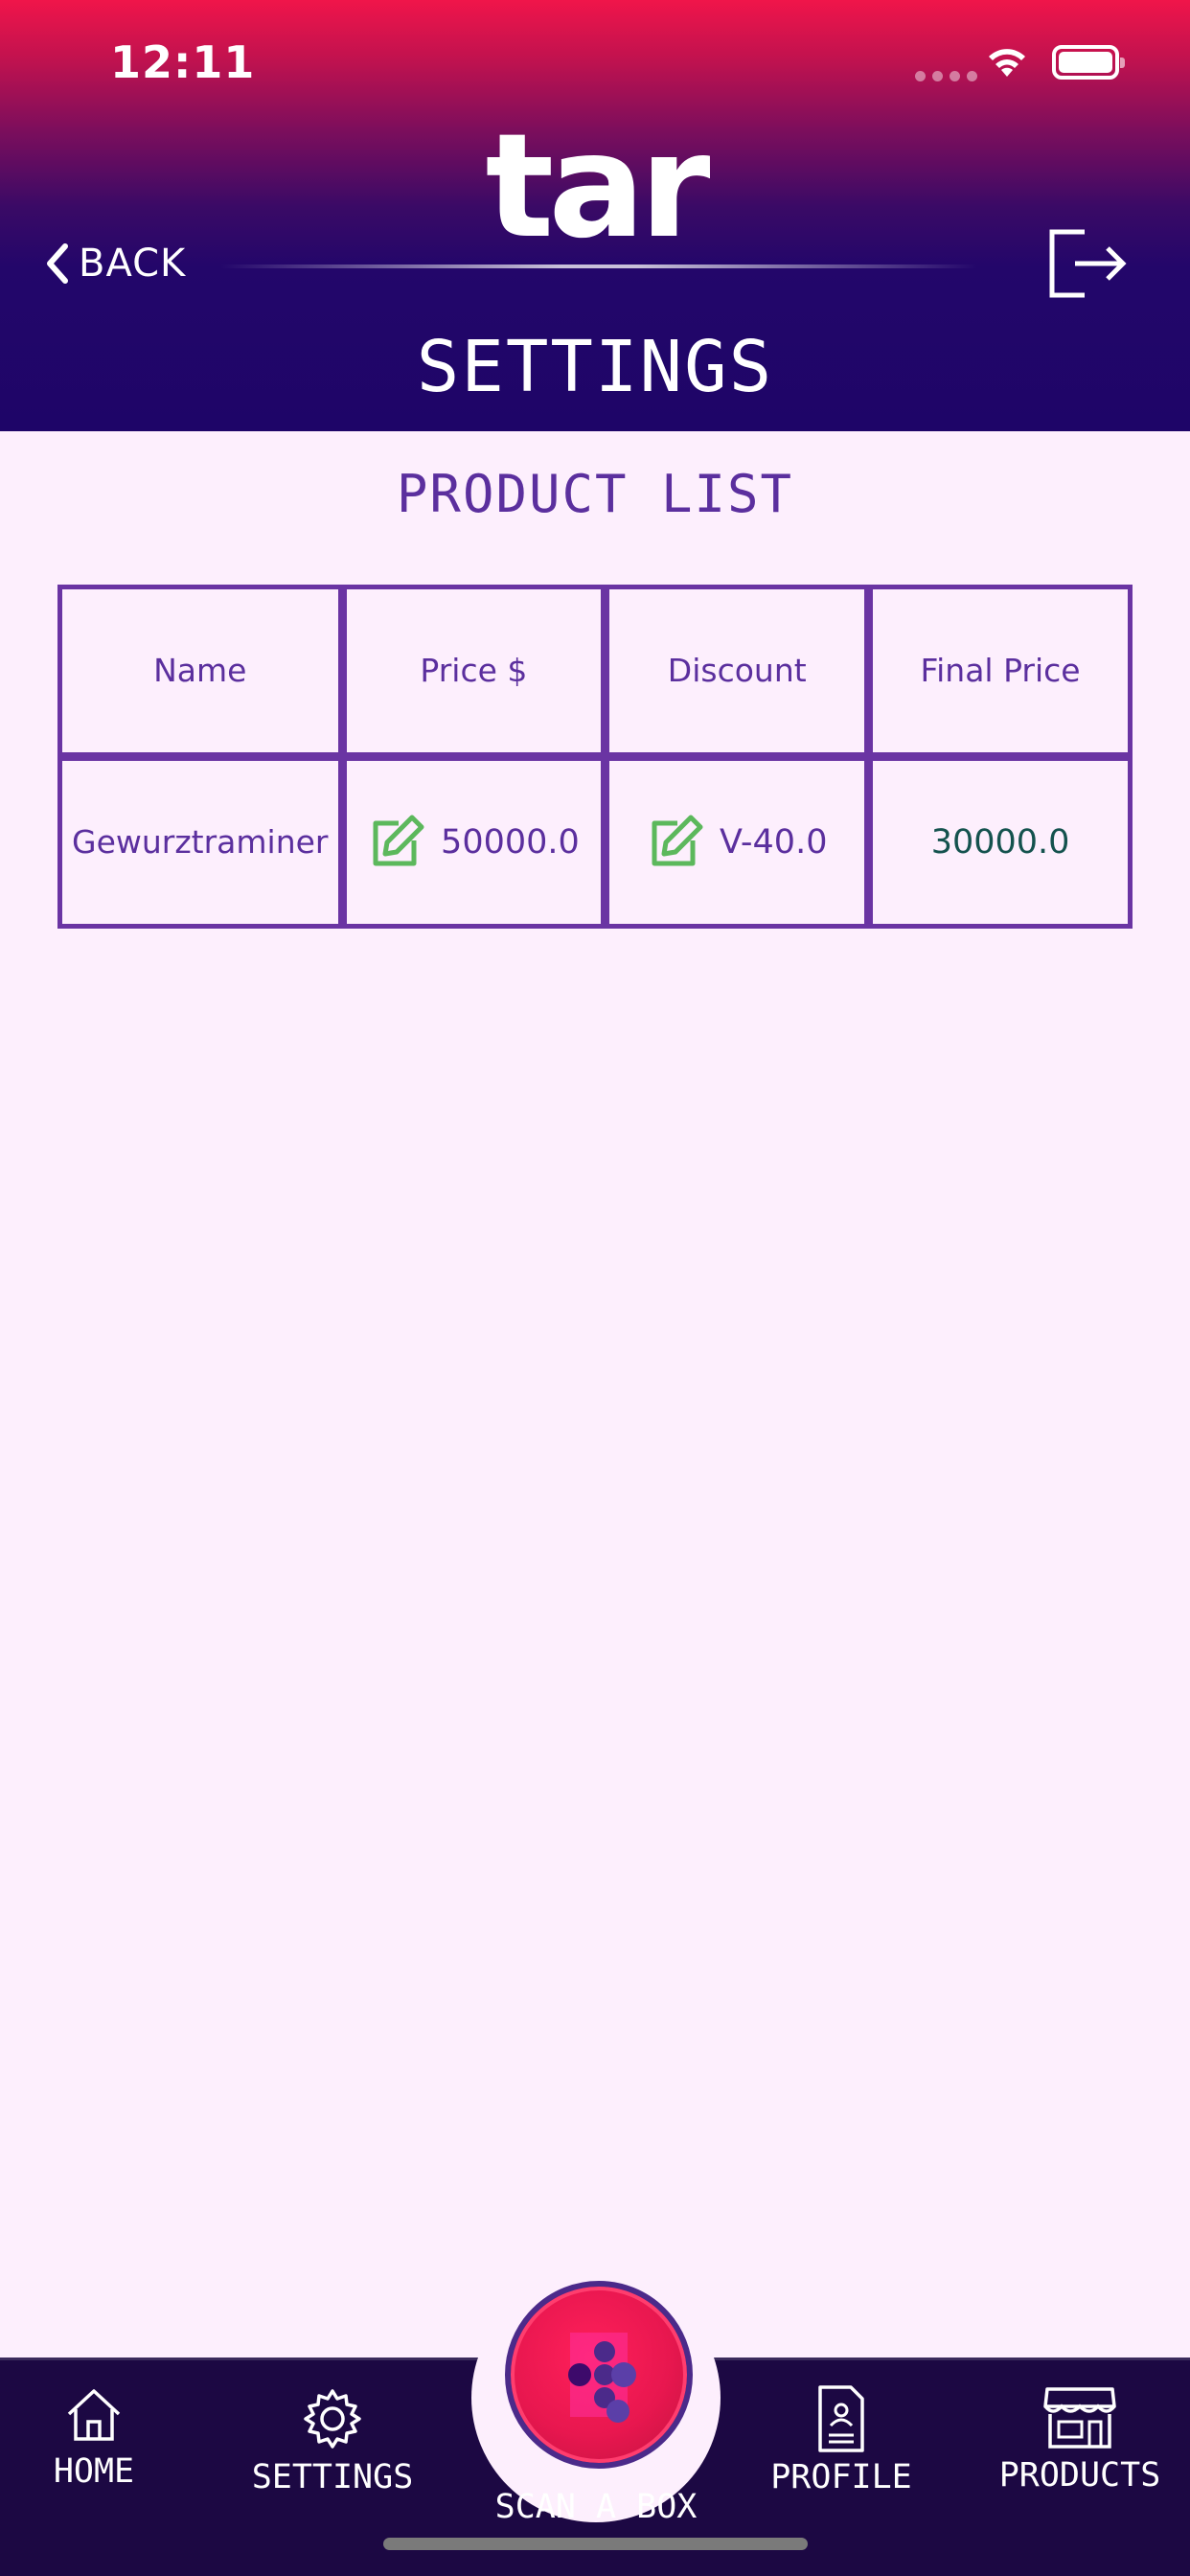 This screenshot has width=1190, height=2576. Describe the element at coordinates (595, 2544) in the screenshot. I see `home-indicator` at that location.